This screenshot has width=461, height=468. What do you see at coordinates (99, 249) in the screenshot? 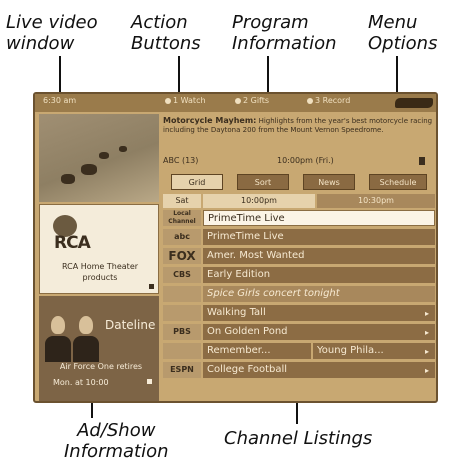
I see `ad-panel: RCA RCA Home Theater products` at bounding box center [99, 249].